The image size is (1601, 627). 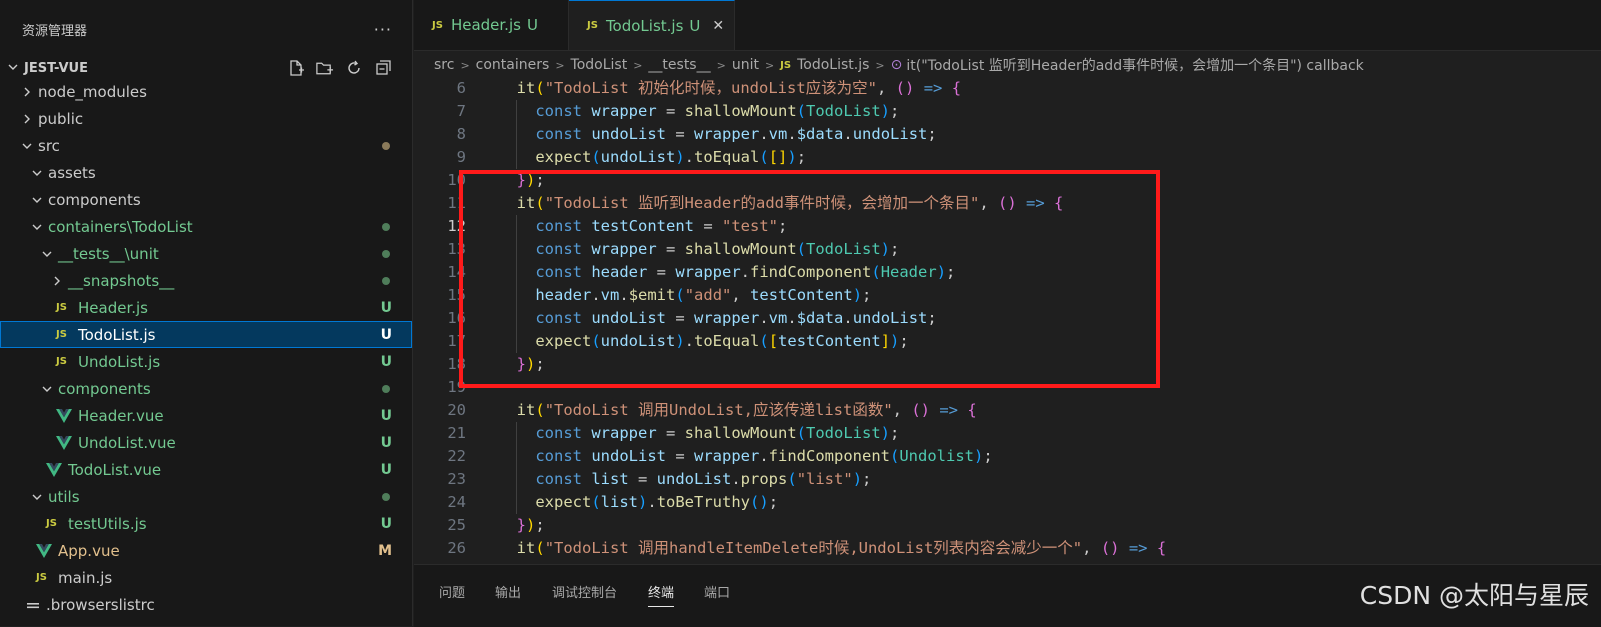 What do you see at coordinates (508, 591) in the screenshot?
I see `panel-tab-output: 输出` at bounding box center [508, 591].